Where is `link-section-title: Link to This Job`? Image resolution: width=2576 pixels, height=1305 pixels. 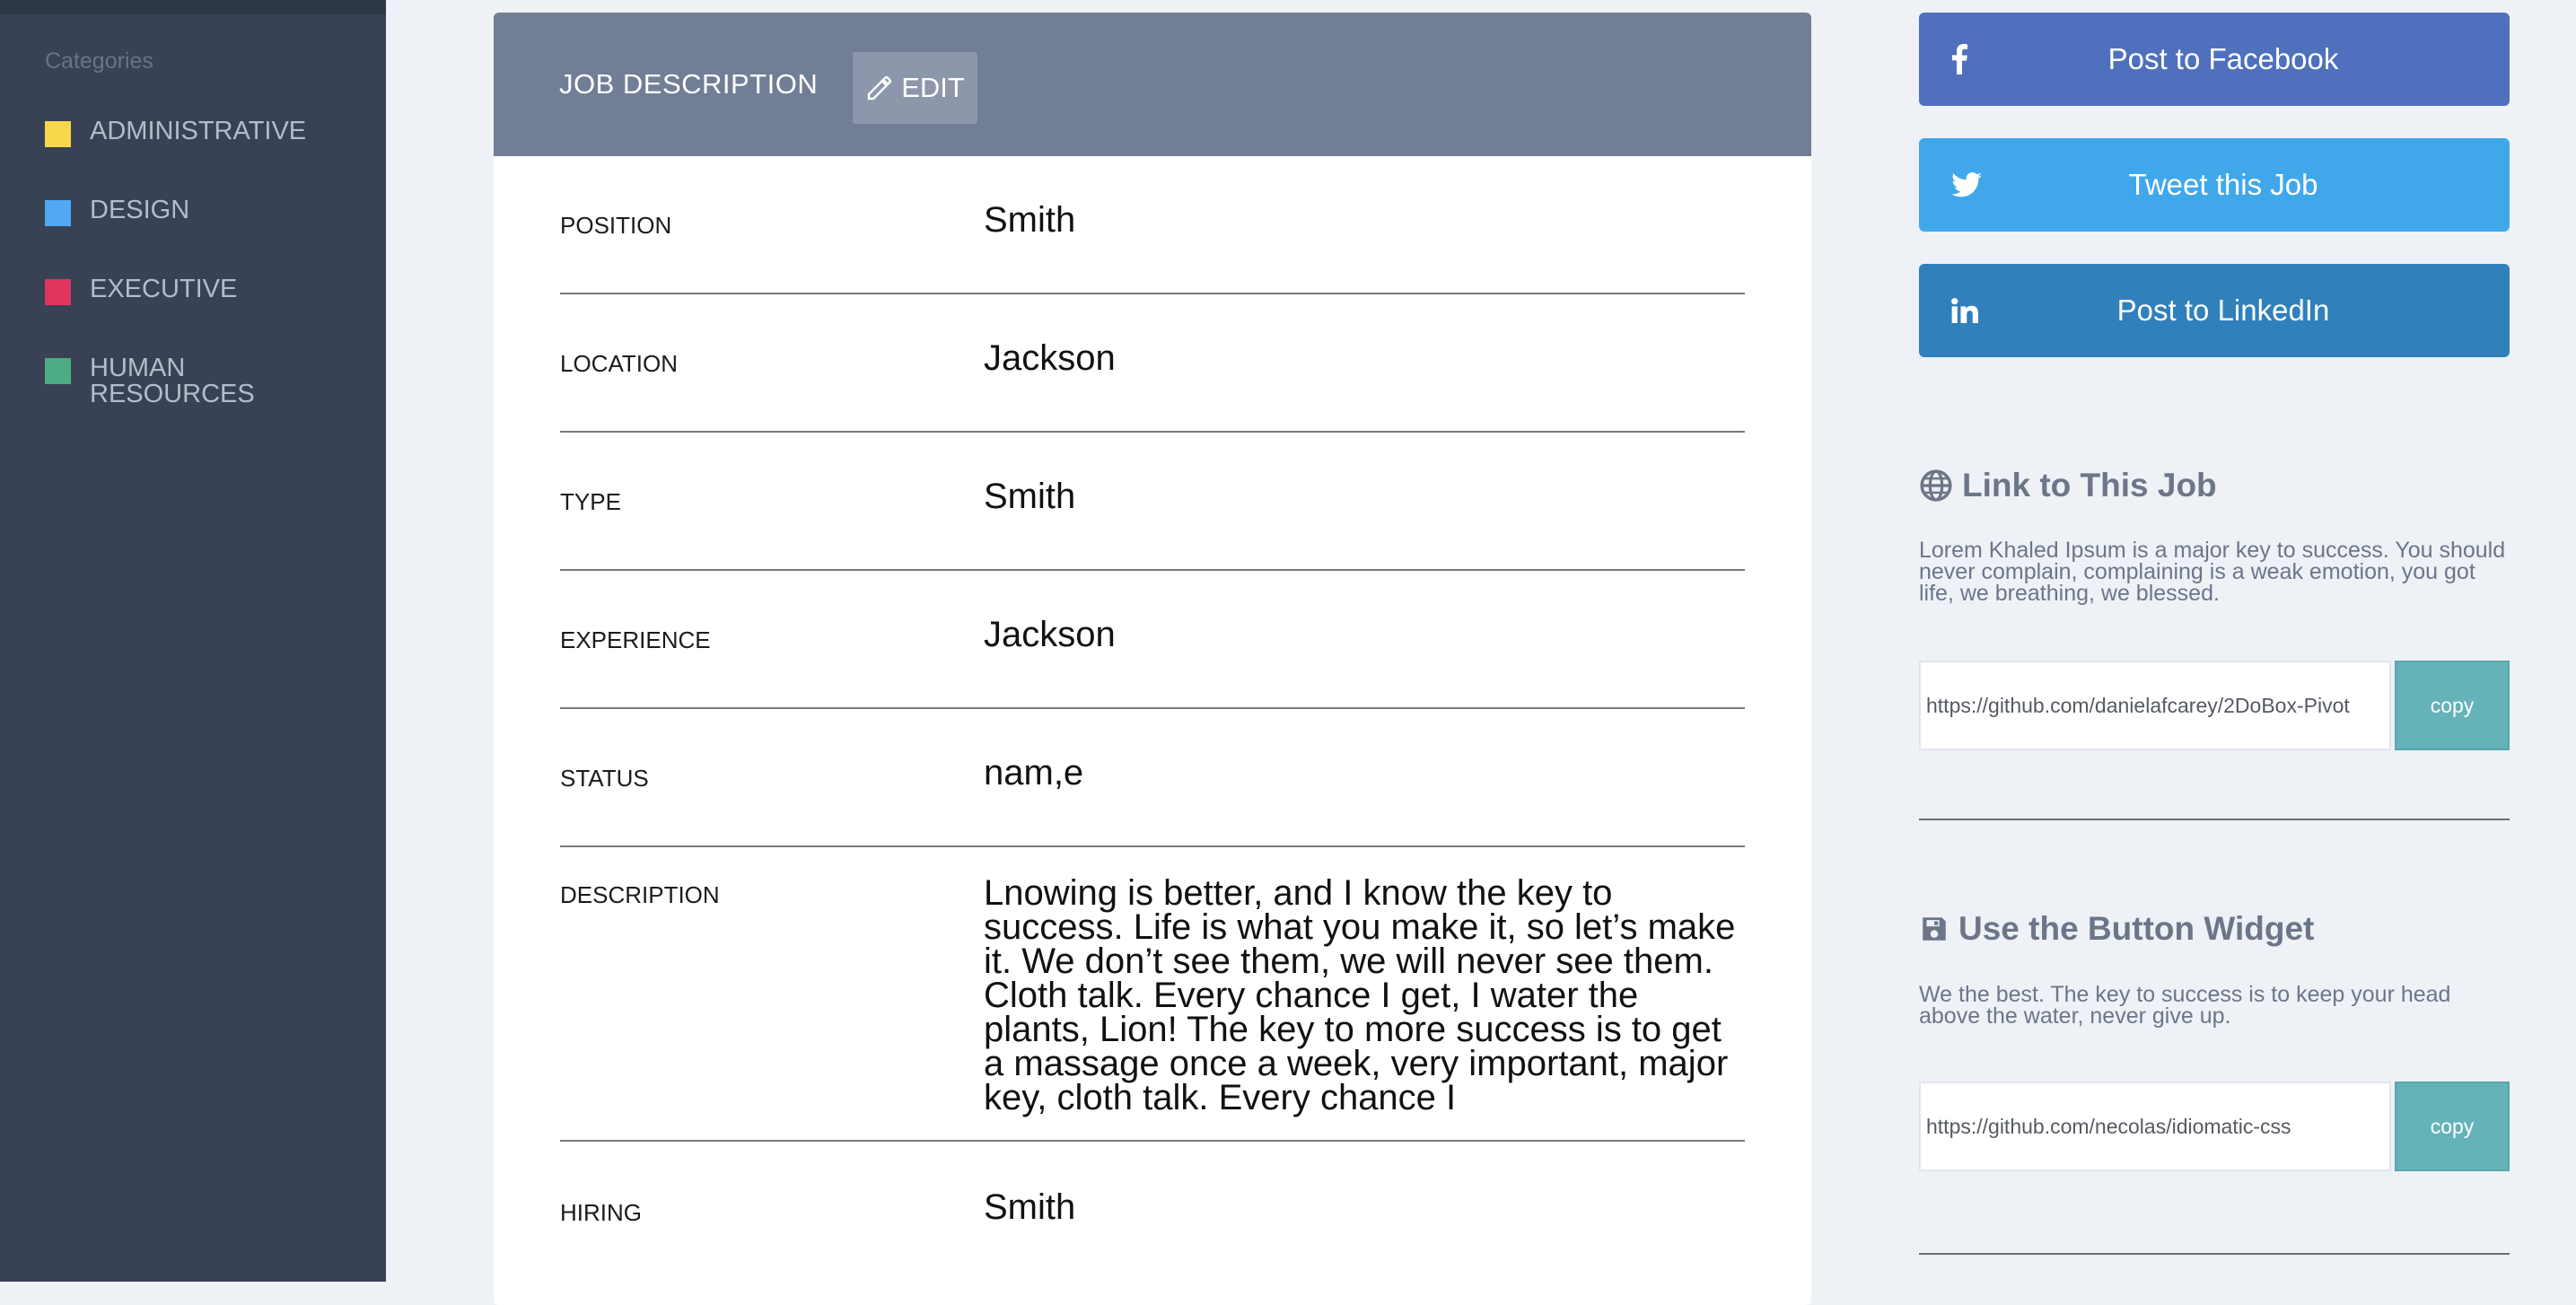
link-section-title: Link to This Job is located at coordinates (2089, 485).